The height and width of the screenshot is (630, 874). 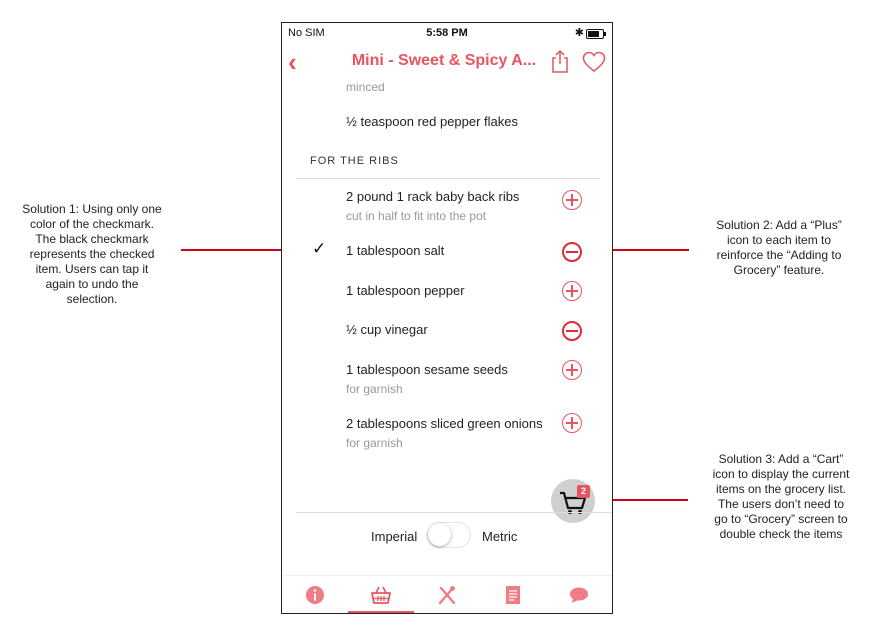 I want to click on solution-3-connector, so click(x=647, y=500).